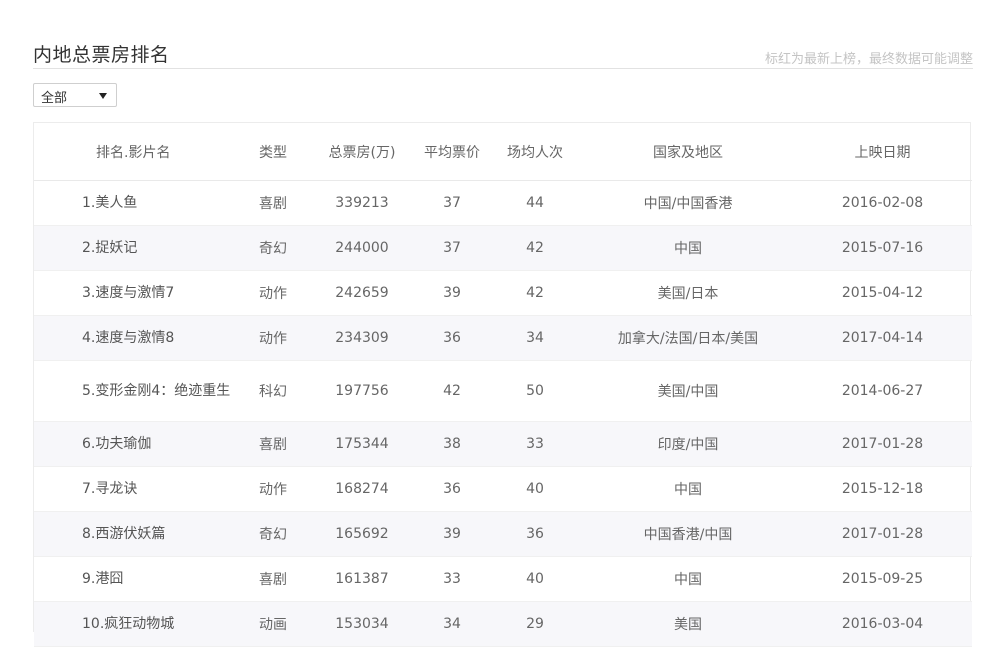  What do you see at coordinates (535, 203) in the screenshot?
I see `movie-avg: 44` at bounding box center [535, 203].